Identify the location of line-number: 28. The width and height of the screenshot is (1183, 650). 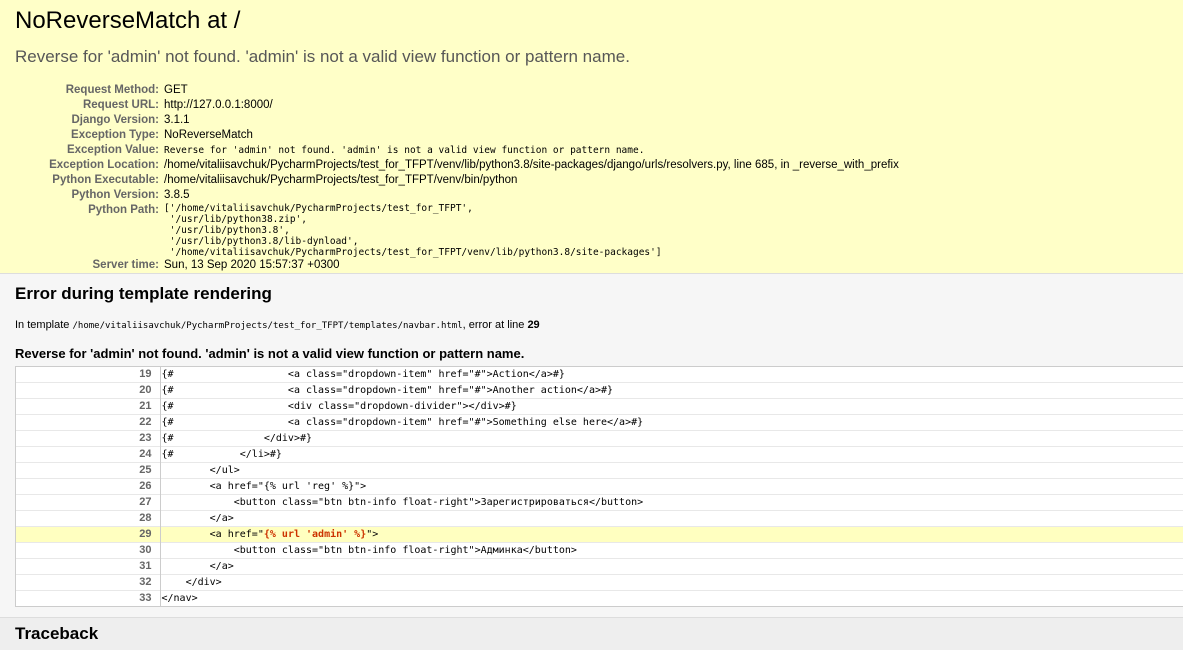
(88, 518).